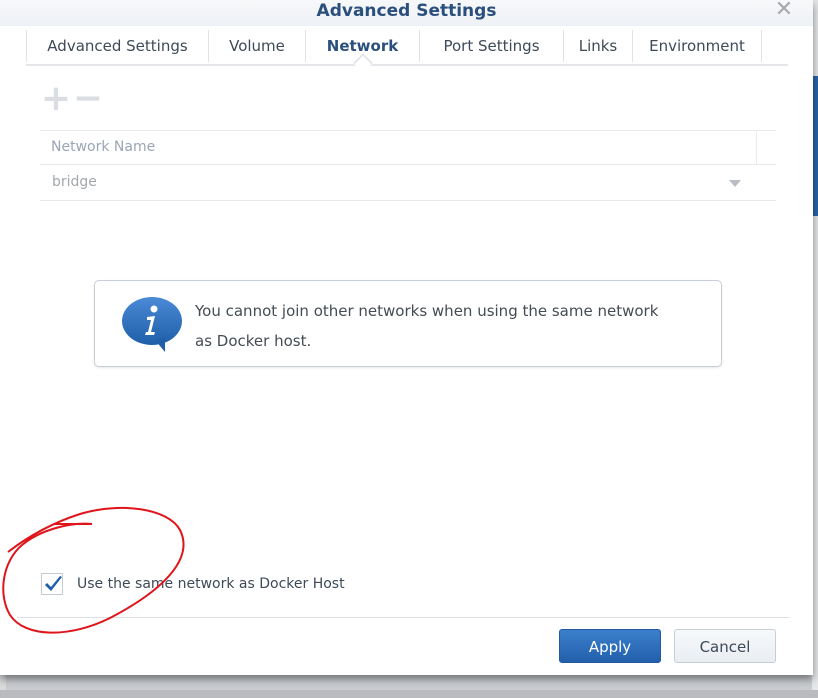 This screenshot has height=698, width=818. What do you see at coordinates (597, 46) in the screenshot?
I see `tab-links: Links` at bounding box center [597, 46].